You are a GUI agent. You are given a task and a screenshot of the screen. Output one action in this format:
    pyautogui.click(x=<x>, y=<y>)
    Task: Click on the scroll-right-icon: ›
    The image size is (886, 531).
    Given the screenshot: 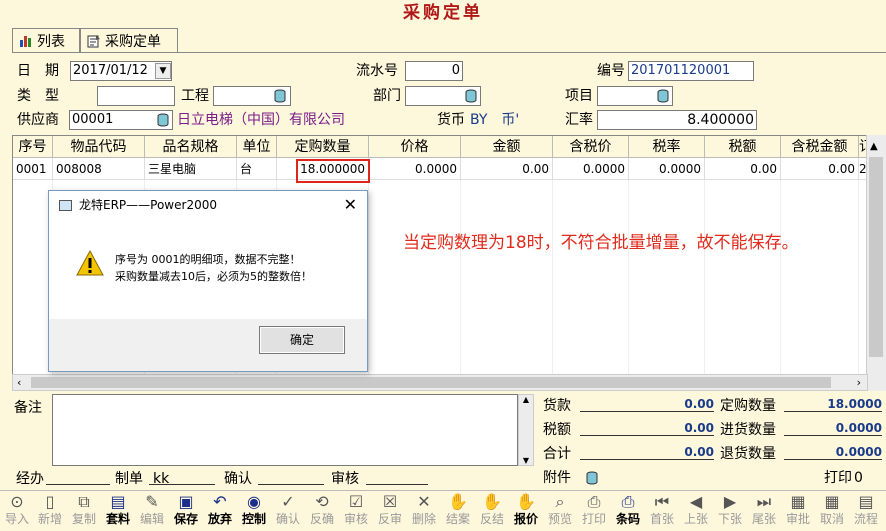 What is the action you would take?
    pyautogui.click(x=859, y=382)
    